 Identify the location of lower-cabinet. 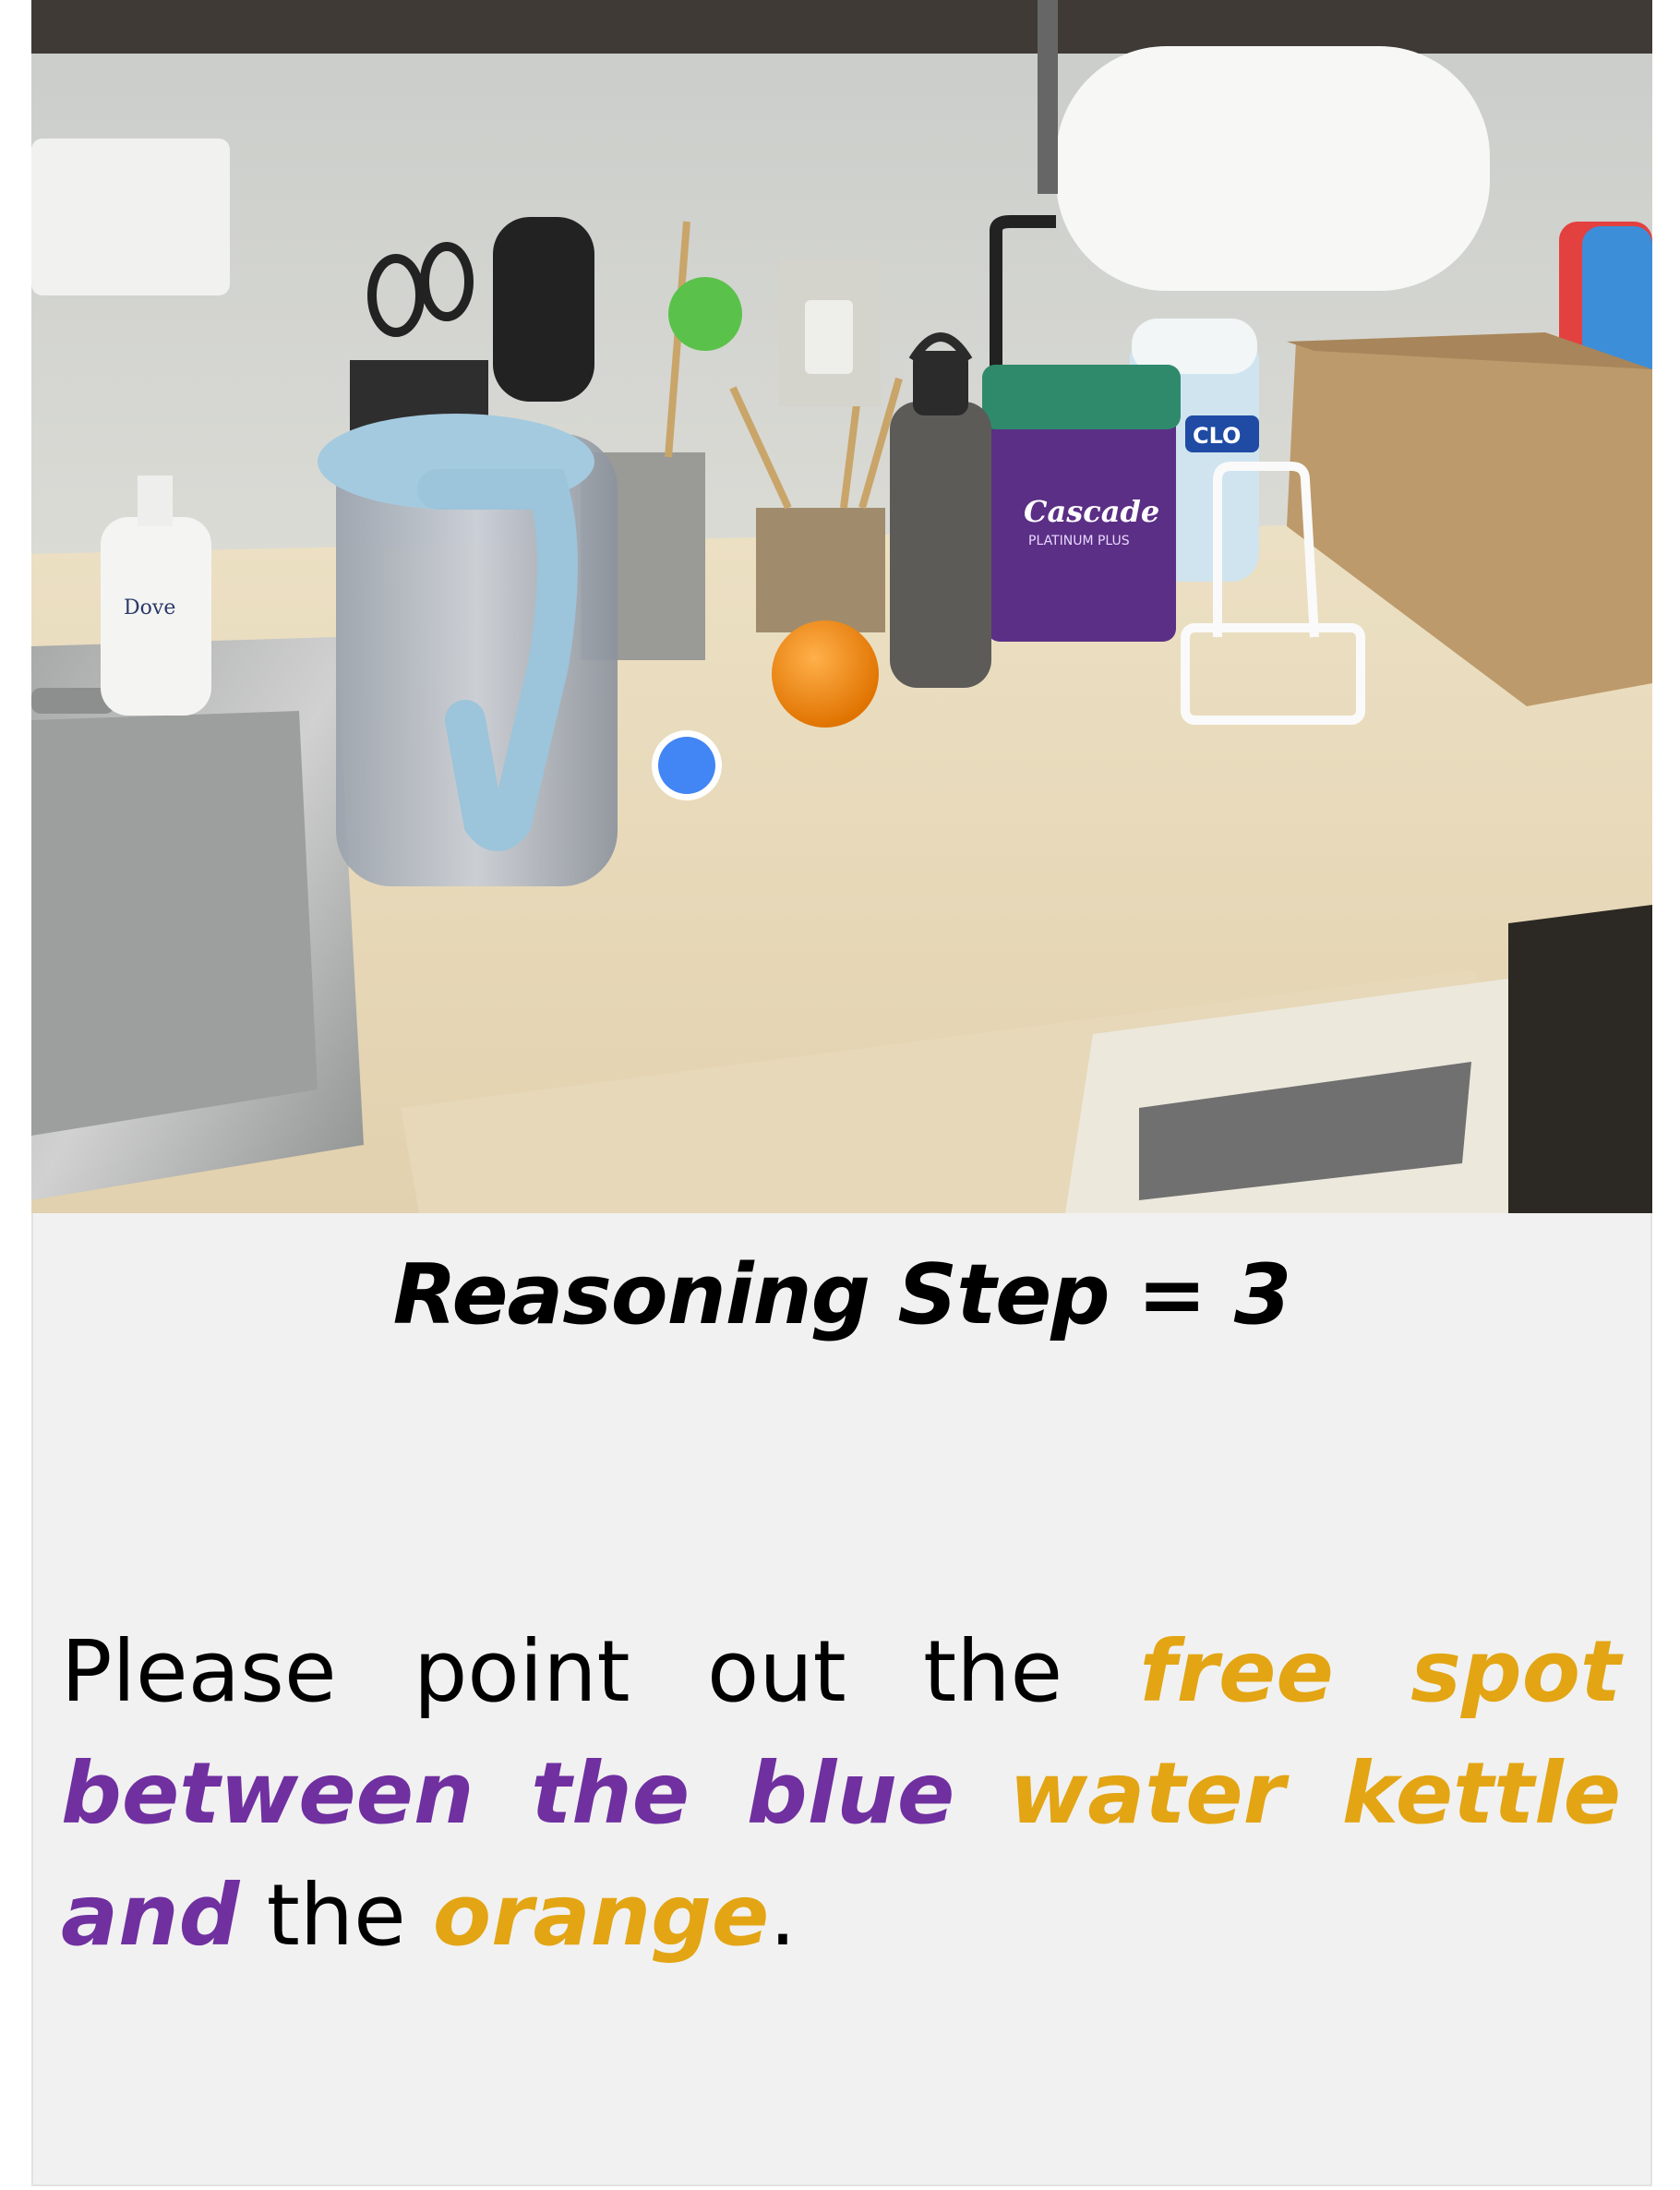
(1580, 1059).